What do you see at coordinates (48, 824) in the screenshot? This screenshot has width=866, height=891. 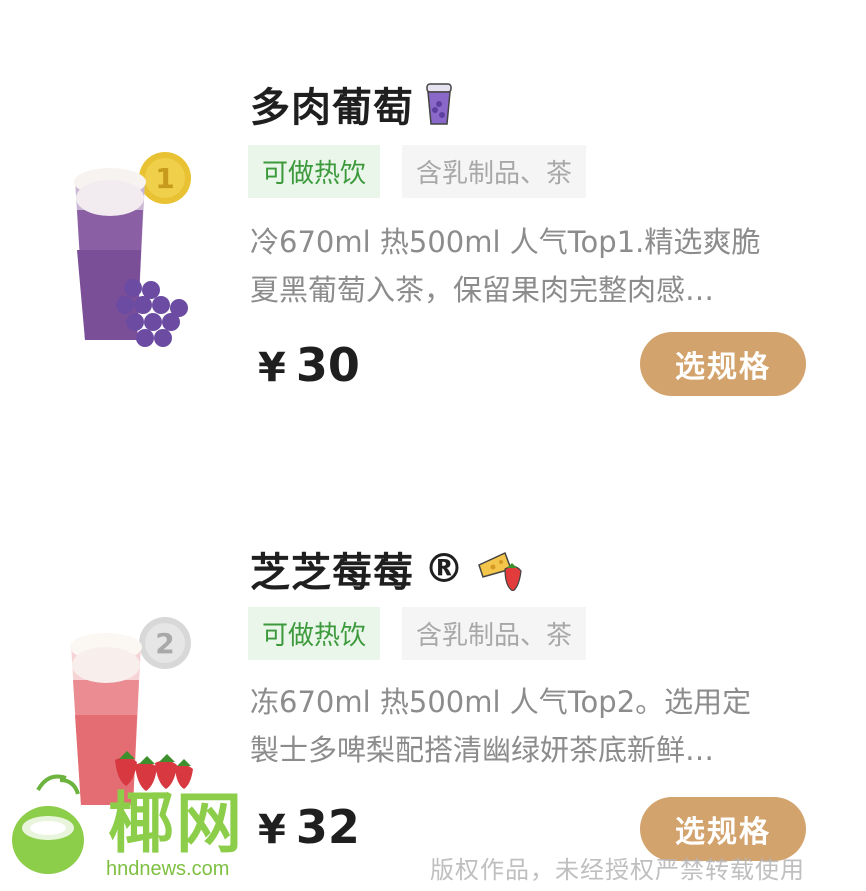 I see `coconut-logo-icon` at bounding box center [48, 824].